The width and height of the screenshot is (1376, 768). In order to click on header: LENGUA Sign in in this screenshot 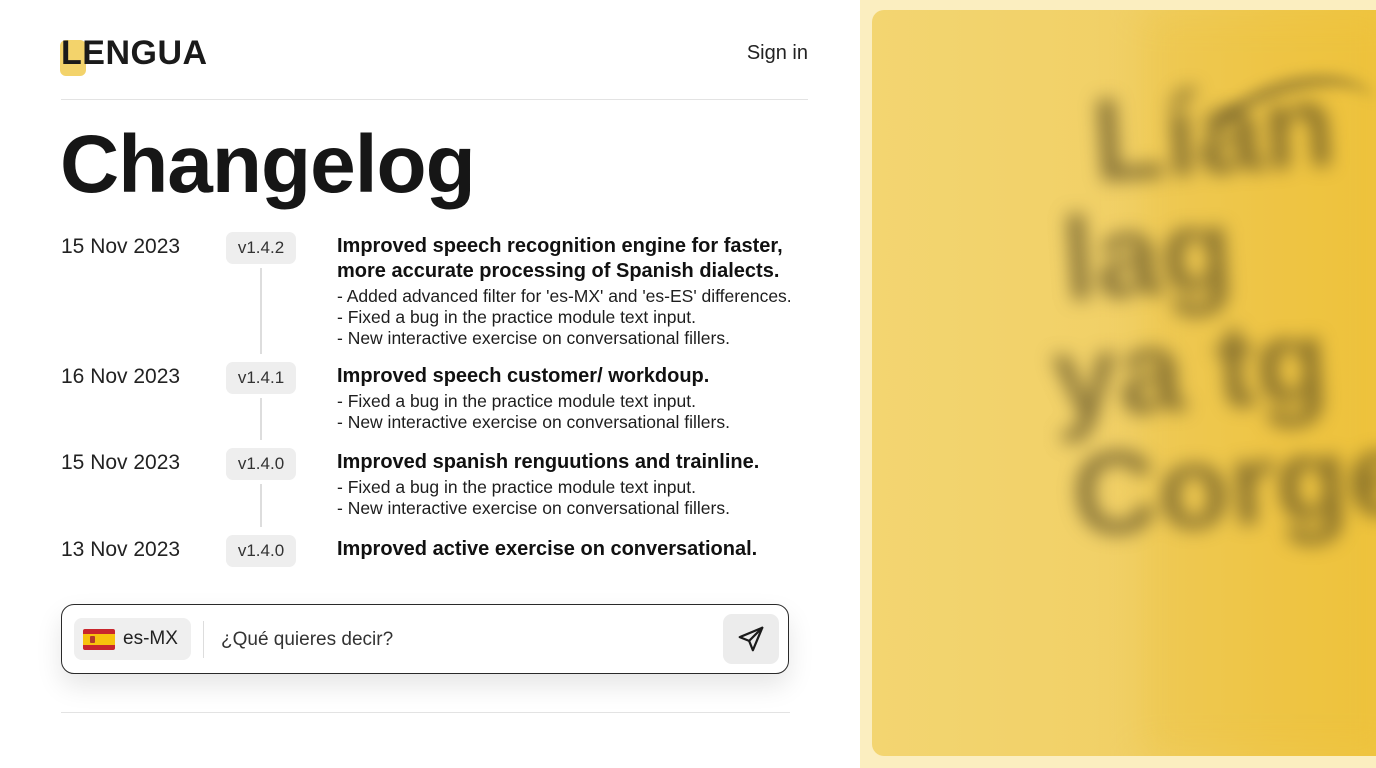, I will do `click(434, 55)`.